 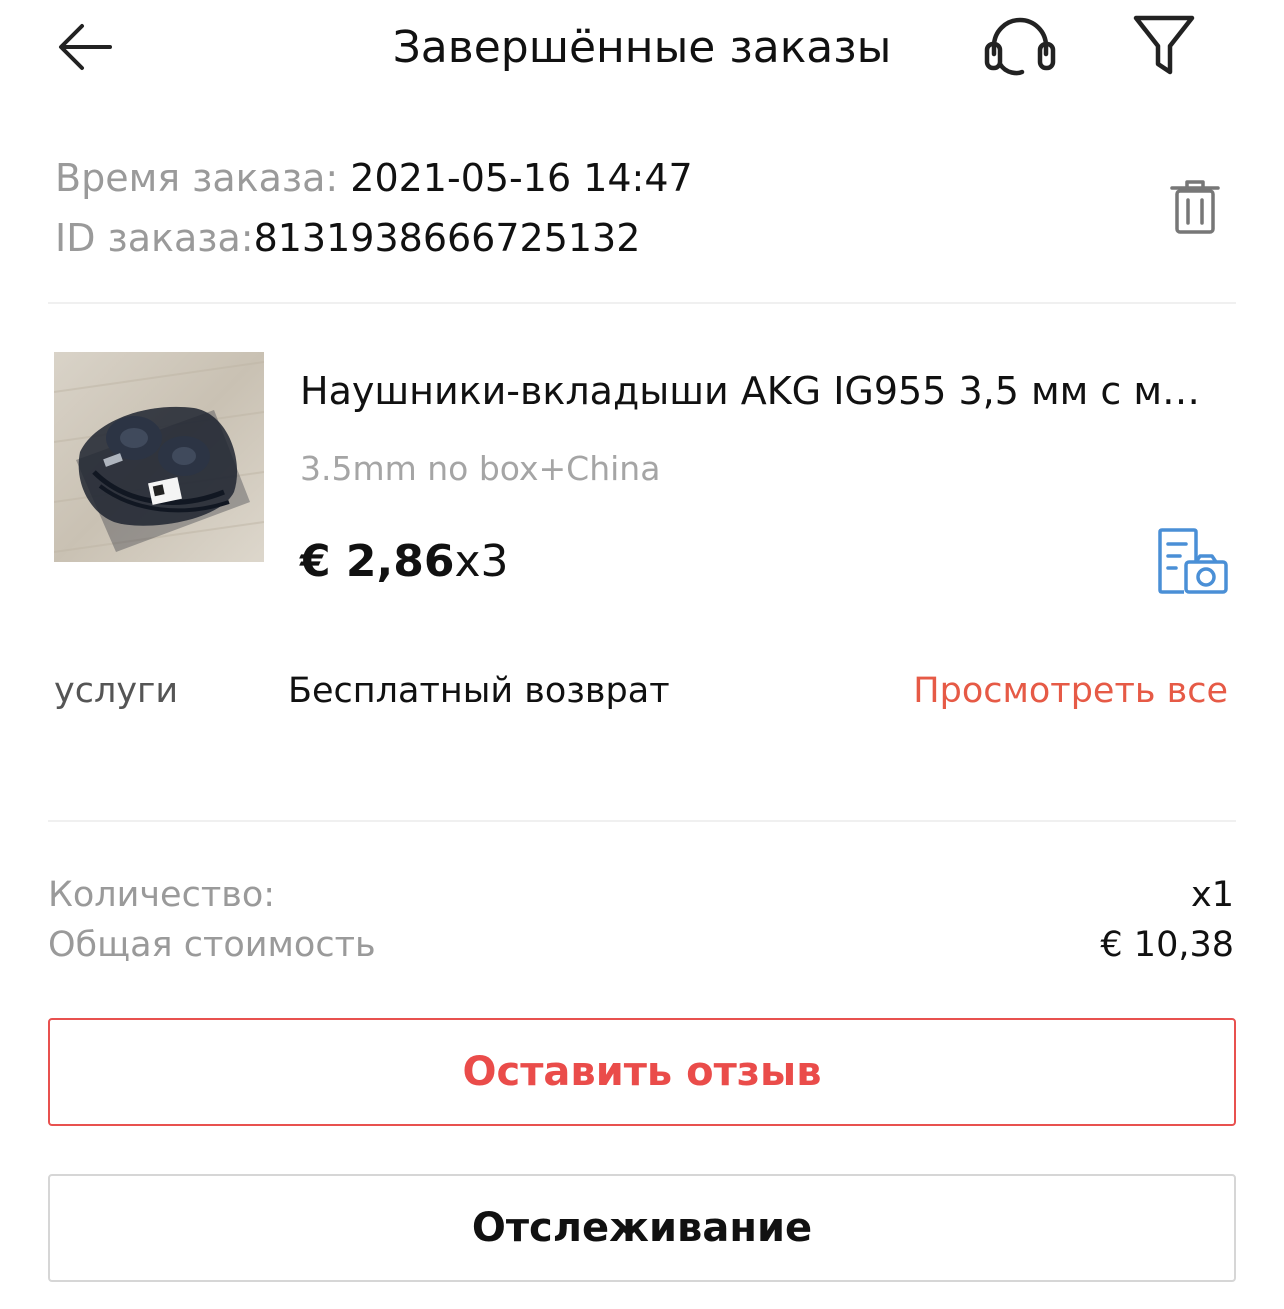 I want to click on unit-quantity: x3, so click(x=481, y=561).